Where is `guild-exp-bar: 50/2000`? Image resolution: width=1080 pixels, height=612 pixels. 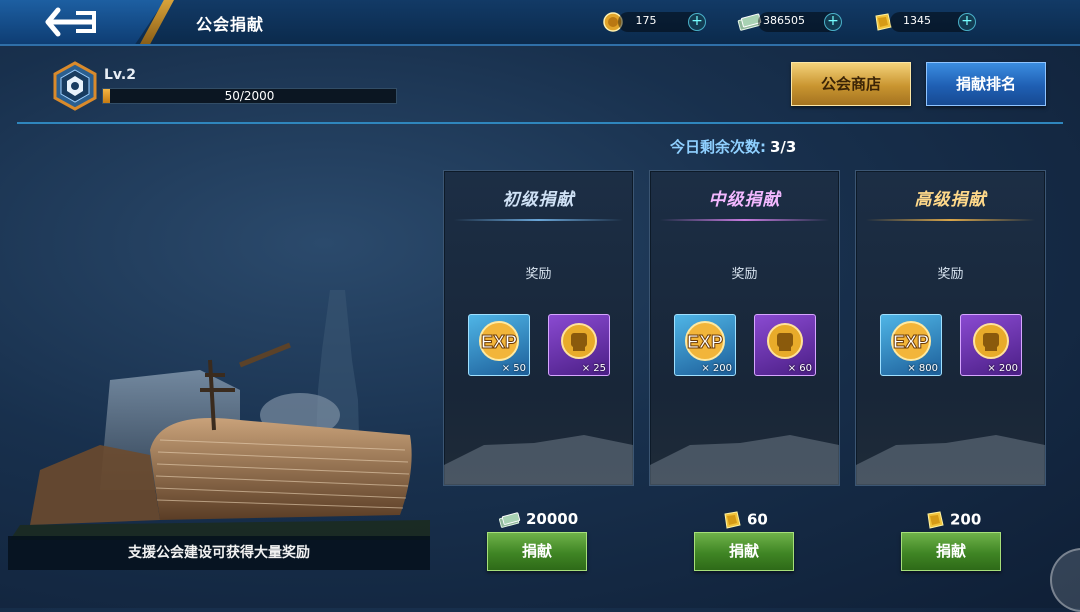 guild-exp-bar: 50/2000 is located at coordinates (249, 96).